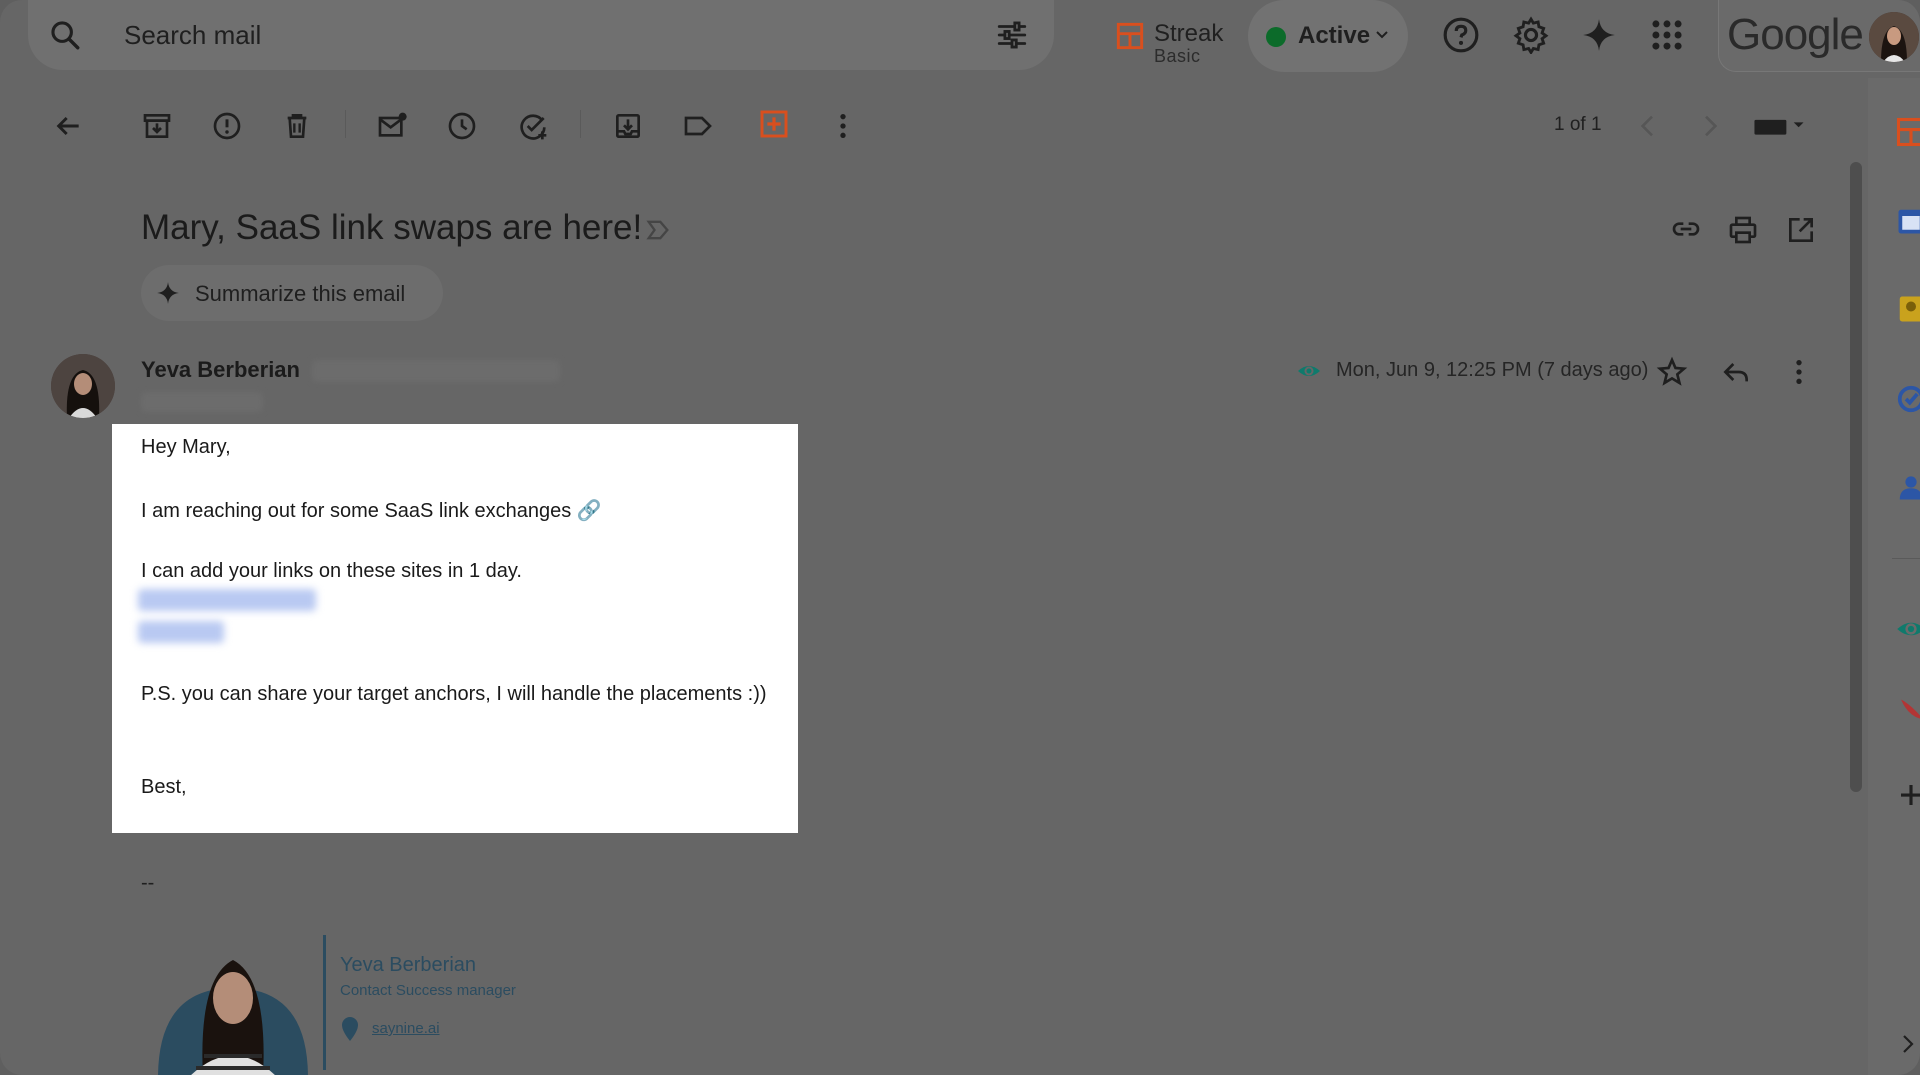  I want to click on pagination-label: 1 of 1, so click(1578, 124).